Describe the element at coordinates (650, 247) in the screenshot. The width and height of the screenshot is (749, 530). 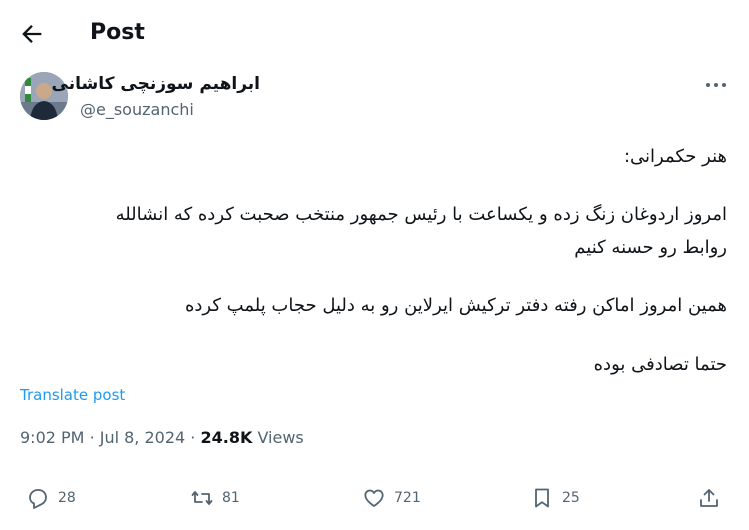
I see `post-text-line: روابط رو حسنه کنیم` at that location.